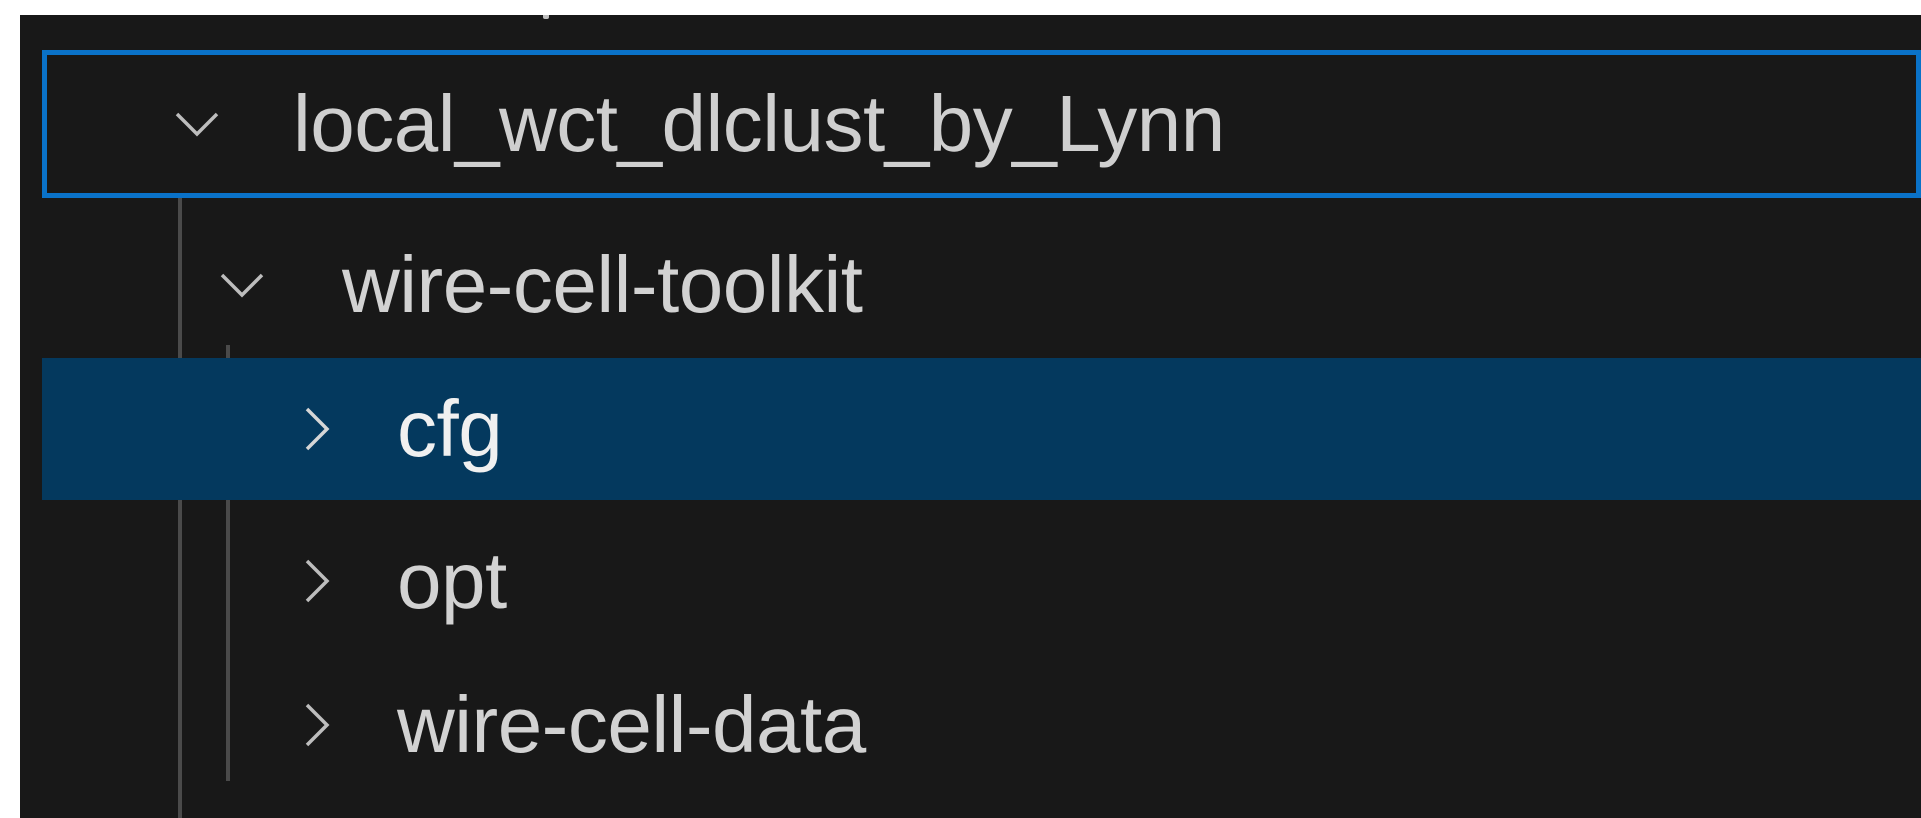 The image size is (1921, 818). What do you see at coordinates (631, 724) in the screenshot?
I see `tree-item-label: wire-cell-data` at bounding box center [631, 724].